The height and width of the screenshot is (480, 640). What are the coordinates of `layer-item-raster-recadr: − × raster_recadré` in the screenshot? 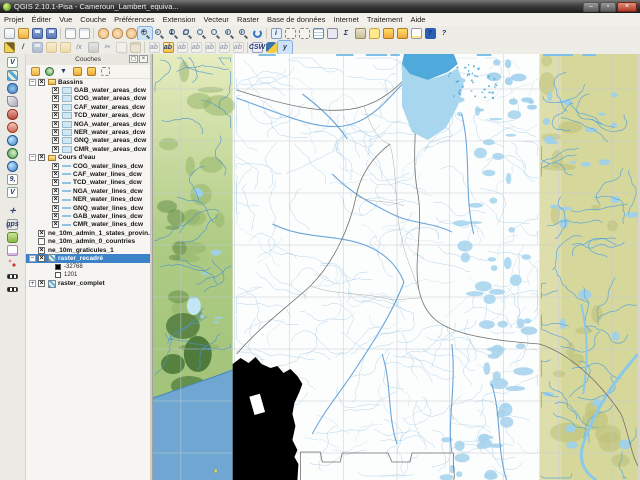 It's located at (88, 258).